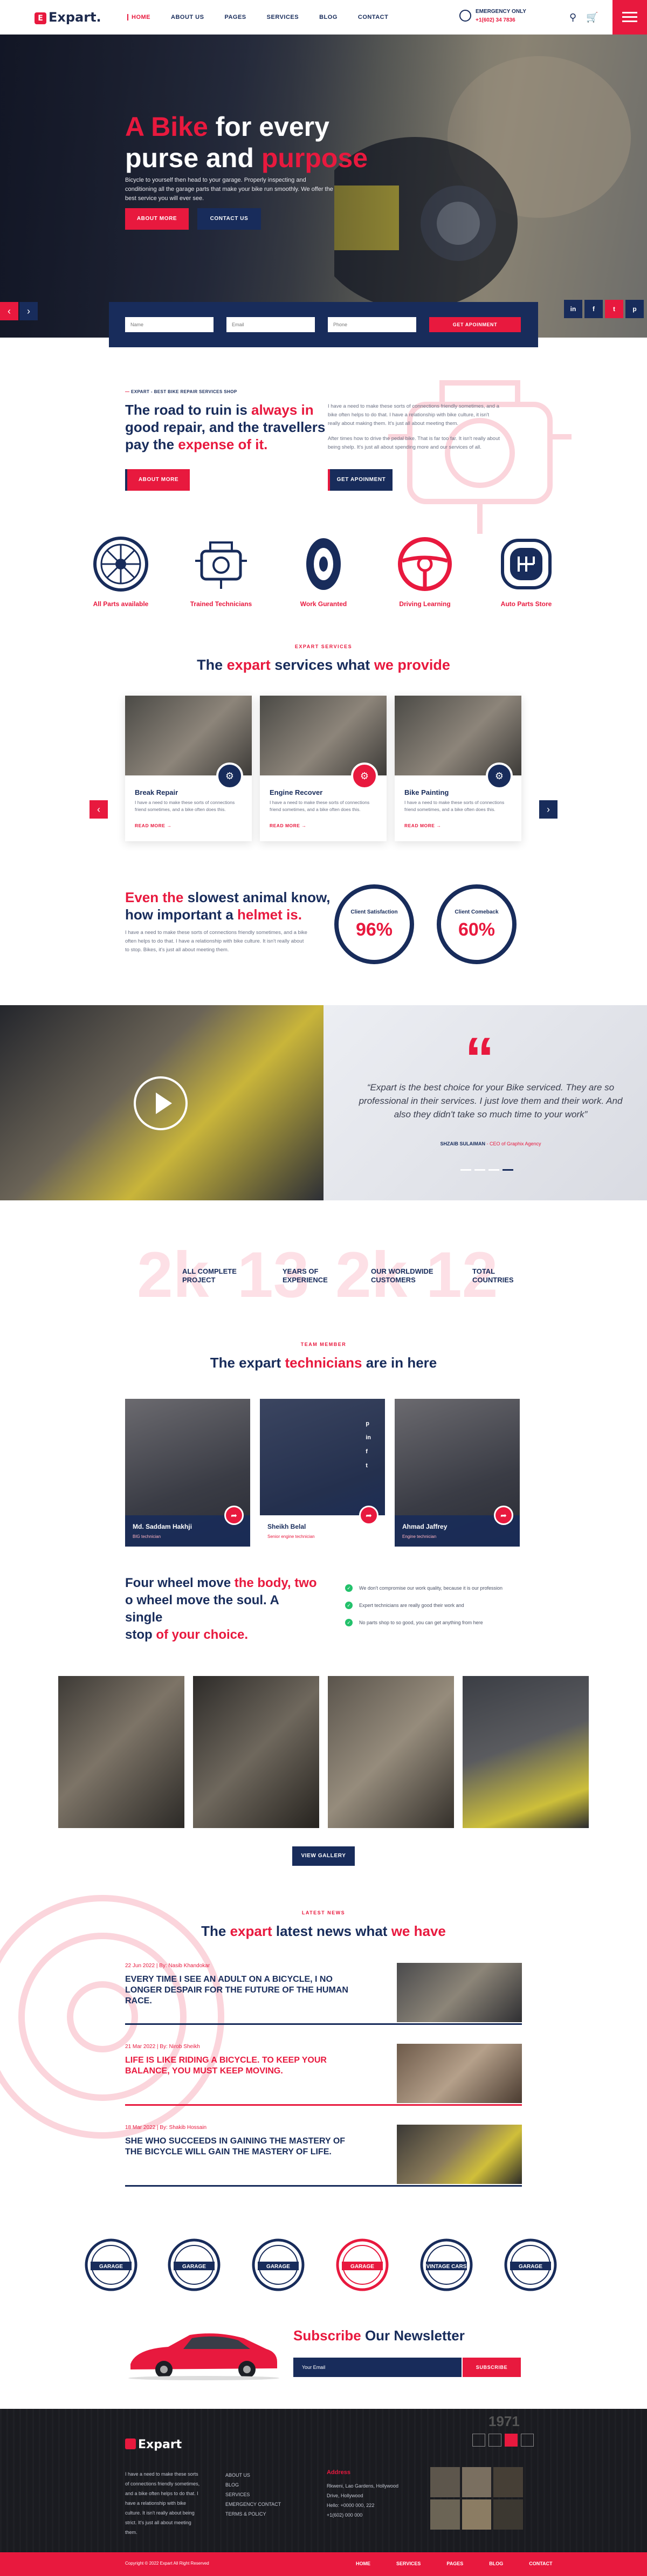  What do you see at coordinates (188, 1473) in the screenshot?
I see `team-card: Md. Saddam Hakhji BIG technician ➦` at bounding box center [188, 1473].